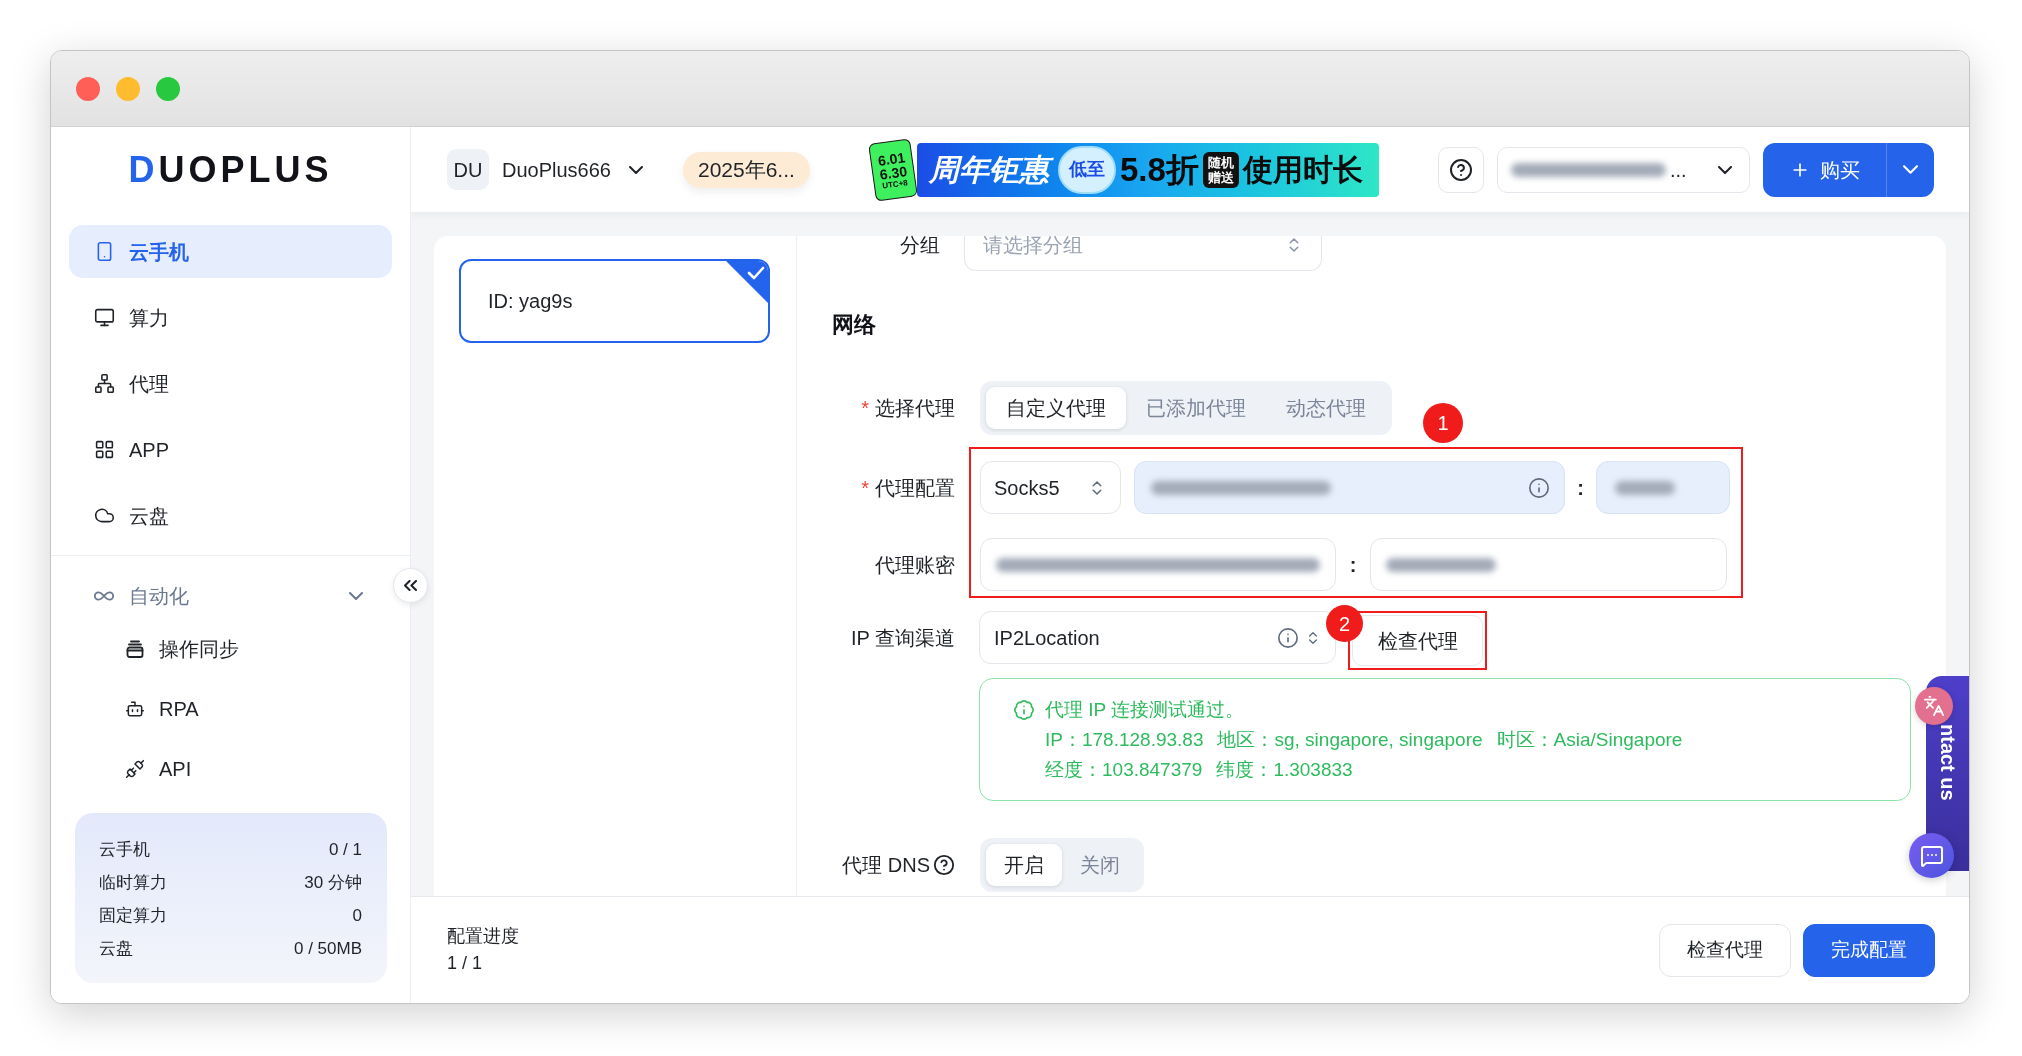 This screenshot has width=2022, height=1056. Describe the element at coordinates (230, 317) in the screenshot. I see `sidebar-item: 算力` at that location.